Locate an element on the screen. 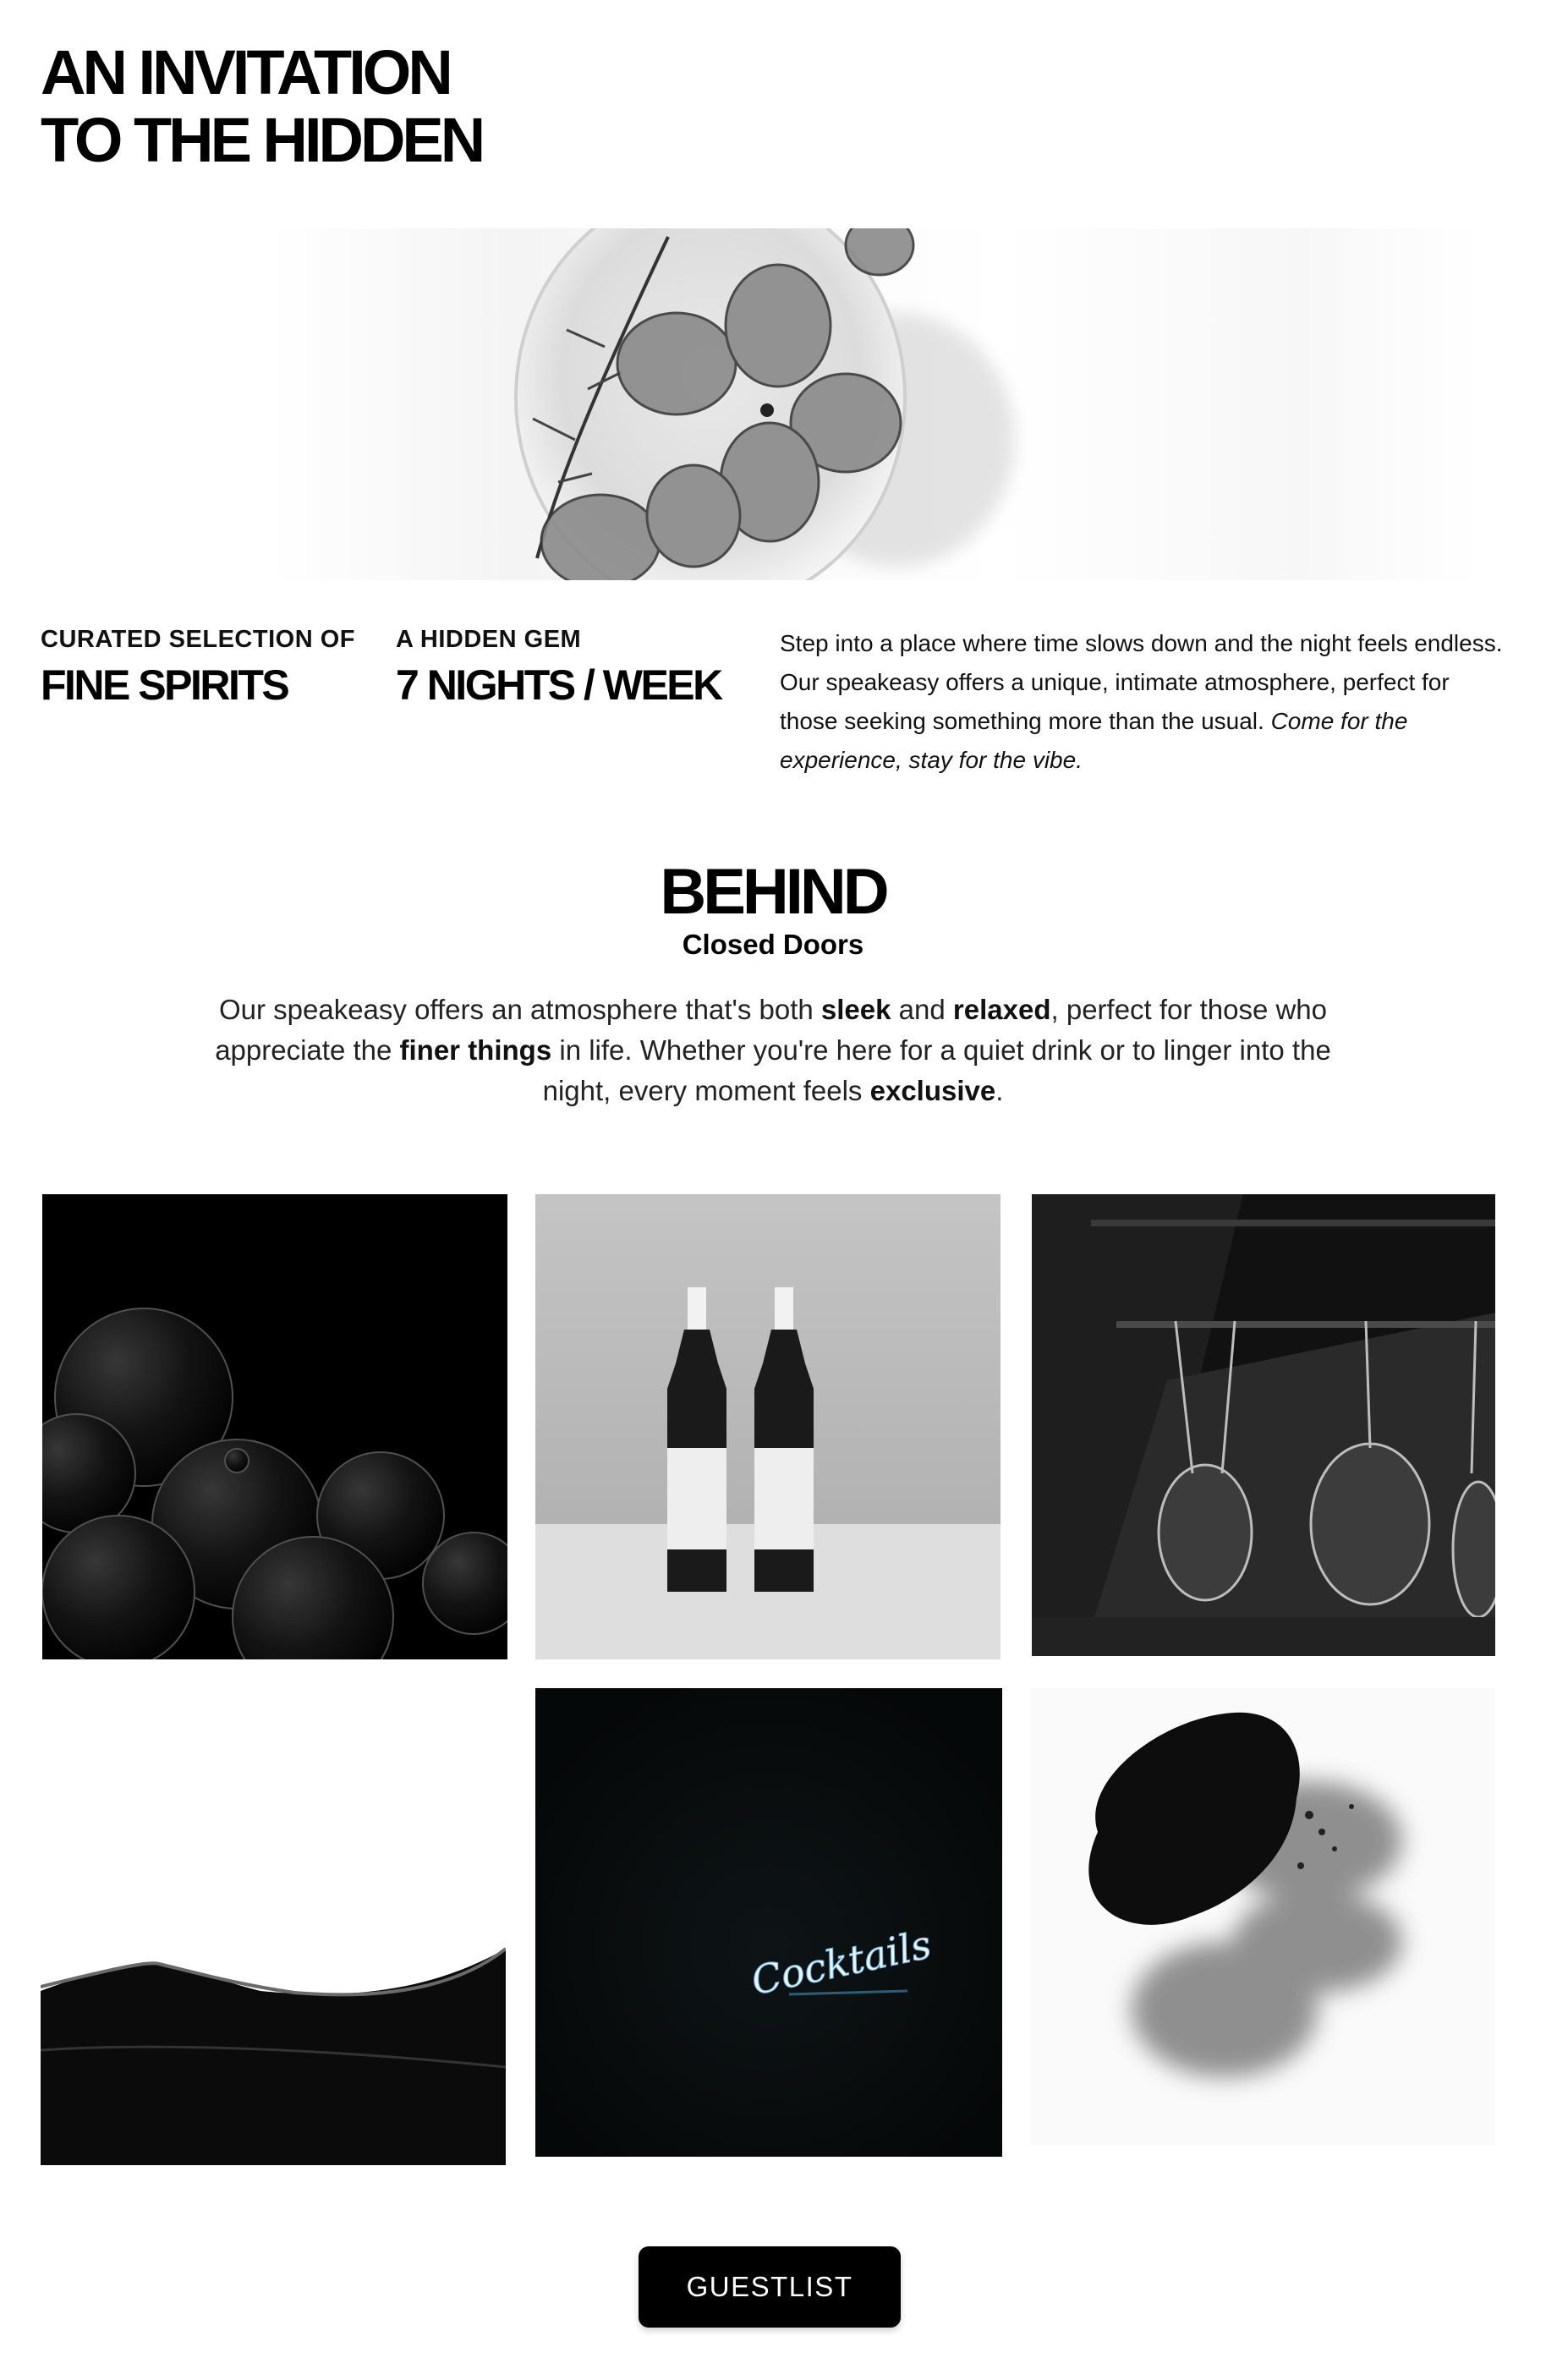 The image size is (1546, 2380). body-text: . is located at coordinates (999, 1091).